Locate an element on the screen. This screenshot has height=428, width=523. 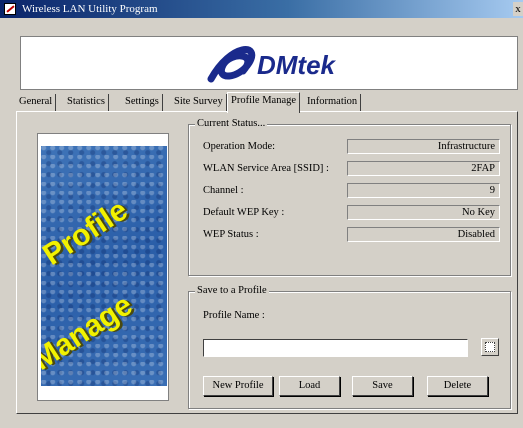
tab-information: Information is located at coordinates (333, 103).